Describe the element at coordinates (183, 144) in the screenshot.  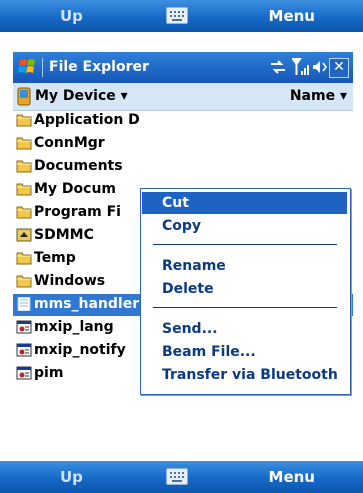
I see `file-row: ConnMgr` at that location.